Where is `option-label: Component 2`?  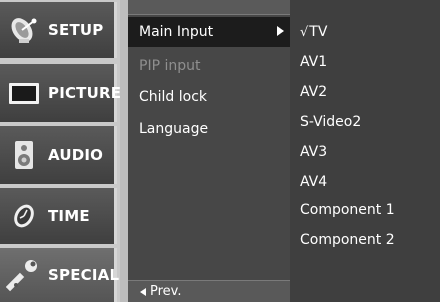
option-label: Component 2 is located at coordinates (347, 240).